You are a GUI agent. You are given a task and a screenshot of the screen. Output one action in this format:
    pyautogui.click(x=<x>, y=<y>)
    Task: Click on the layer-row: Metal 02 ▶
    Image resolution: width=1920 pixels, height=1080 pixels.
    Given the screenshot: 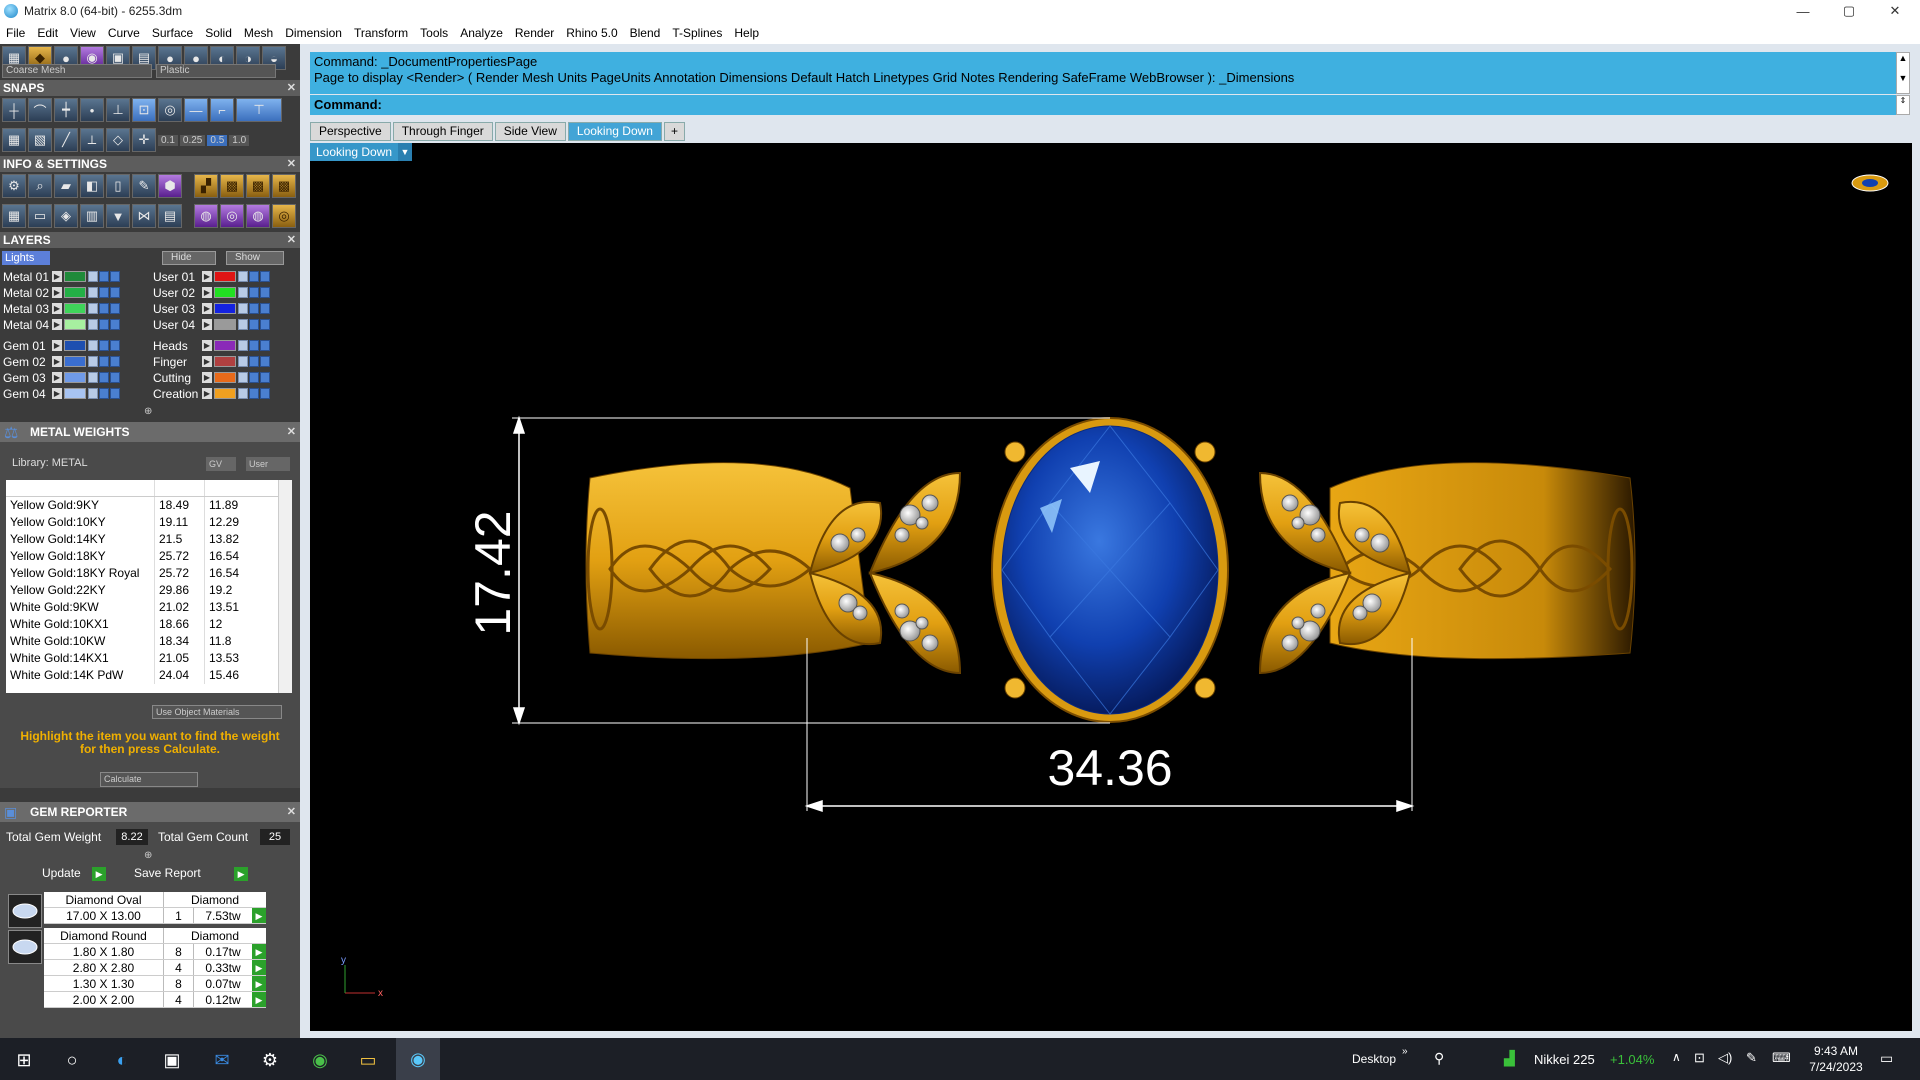 What is the action you would take?
    pyautogui.click(x=60, y=292)
    